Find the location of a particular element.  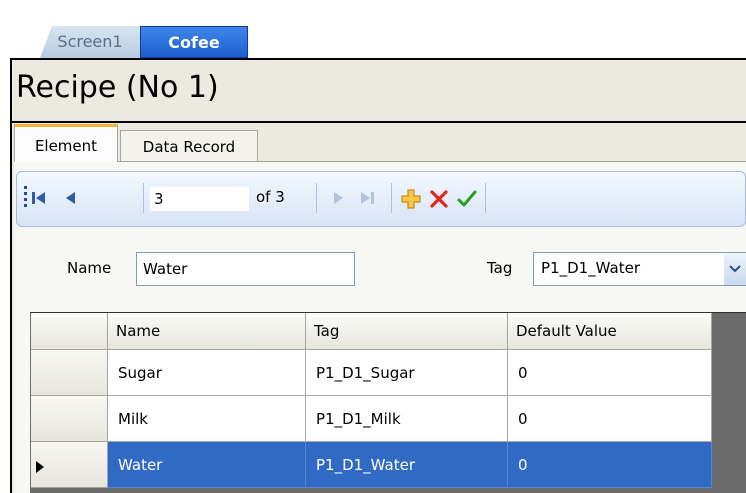

tab-cofee: Cofee is located at coordinates (194, 42).